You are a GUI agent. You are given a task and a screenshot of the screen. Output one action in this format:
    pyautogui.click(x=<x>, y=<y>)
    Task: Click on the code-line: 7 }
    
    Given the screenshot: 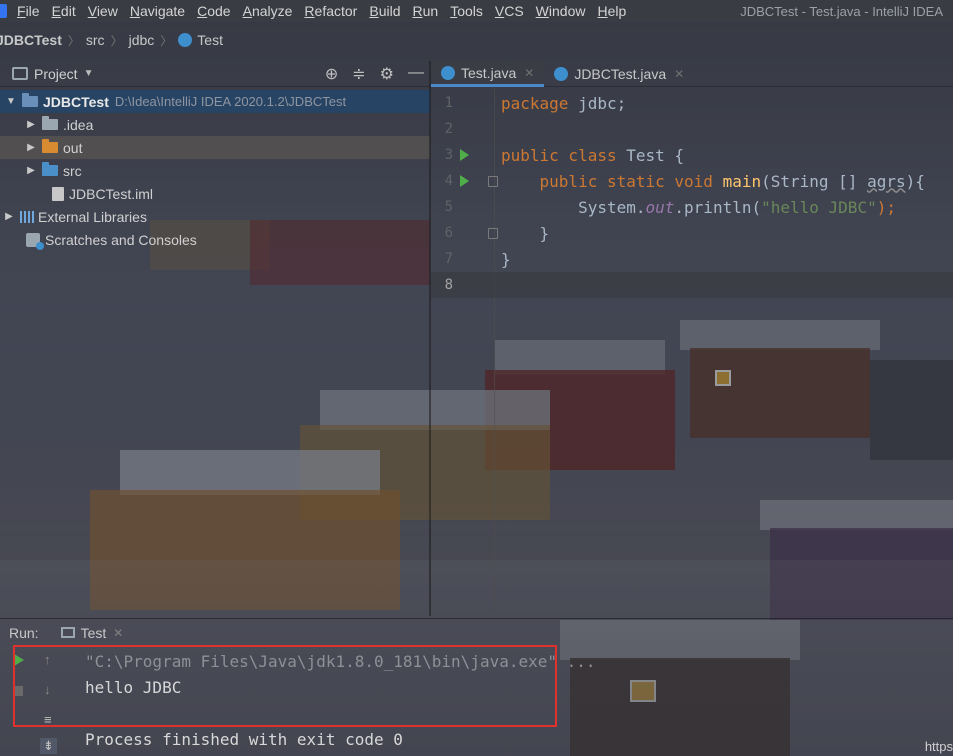 What is the action you would take?
    pyautogui.click(x=692, y=259)
    